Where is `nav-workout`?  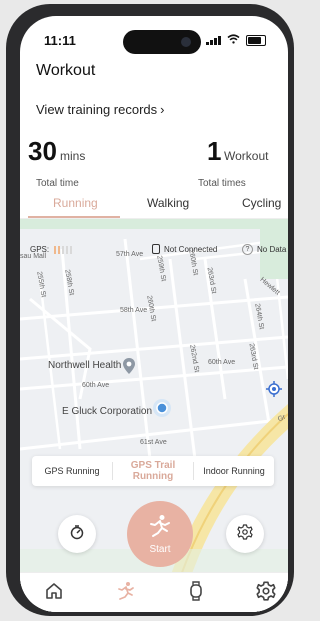 nav-workout is located at coordinates (126, 593).